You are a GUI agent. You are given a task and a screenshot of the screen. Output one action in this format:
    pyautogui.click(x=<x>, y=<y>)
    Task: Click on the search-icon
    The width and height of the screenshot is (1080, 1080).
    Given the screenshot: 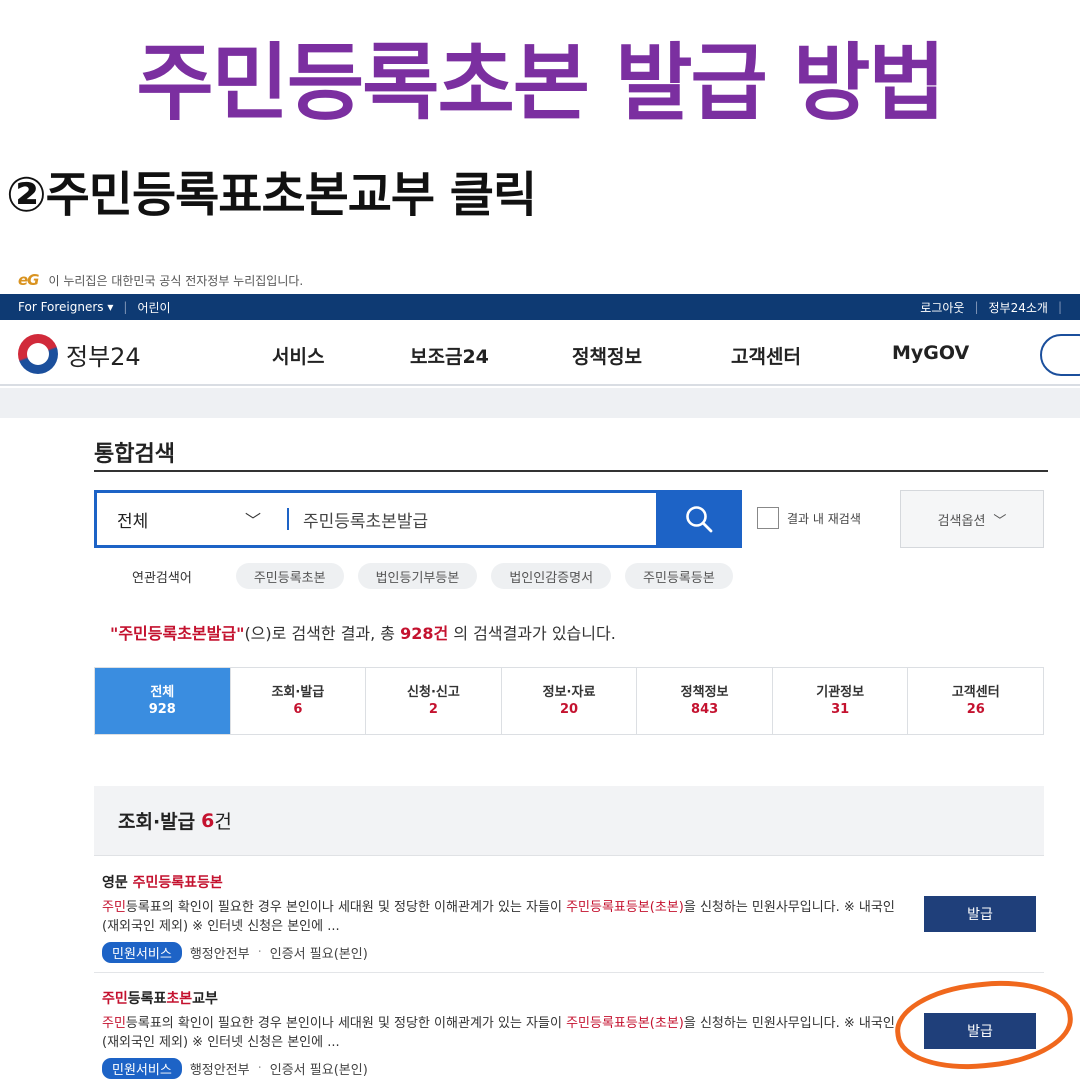 What is the action you would take?
    pyautogui.click(x=699, y=519)
    